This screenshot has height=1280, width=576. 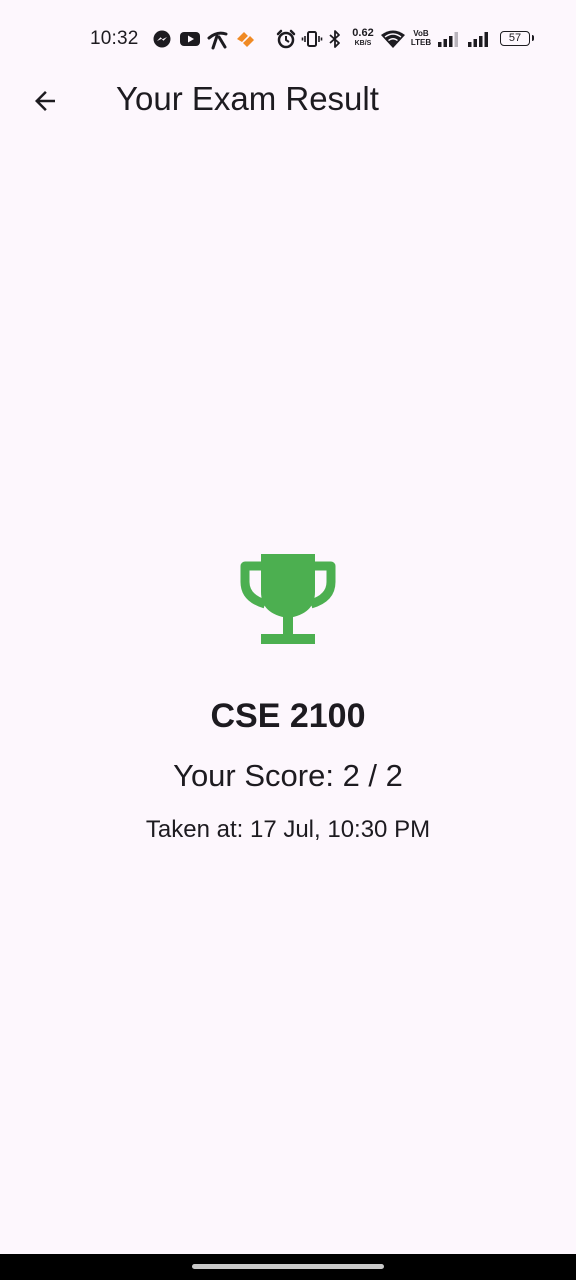 I want to click on score-text: Your Score: 2 / 2, so click(x=288, y=775).